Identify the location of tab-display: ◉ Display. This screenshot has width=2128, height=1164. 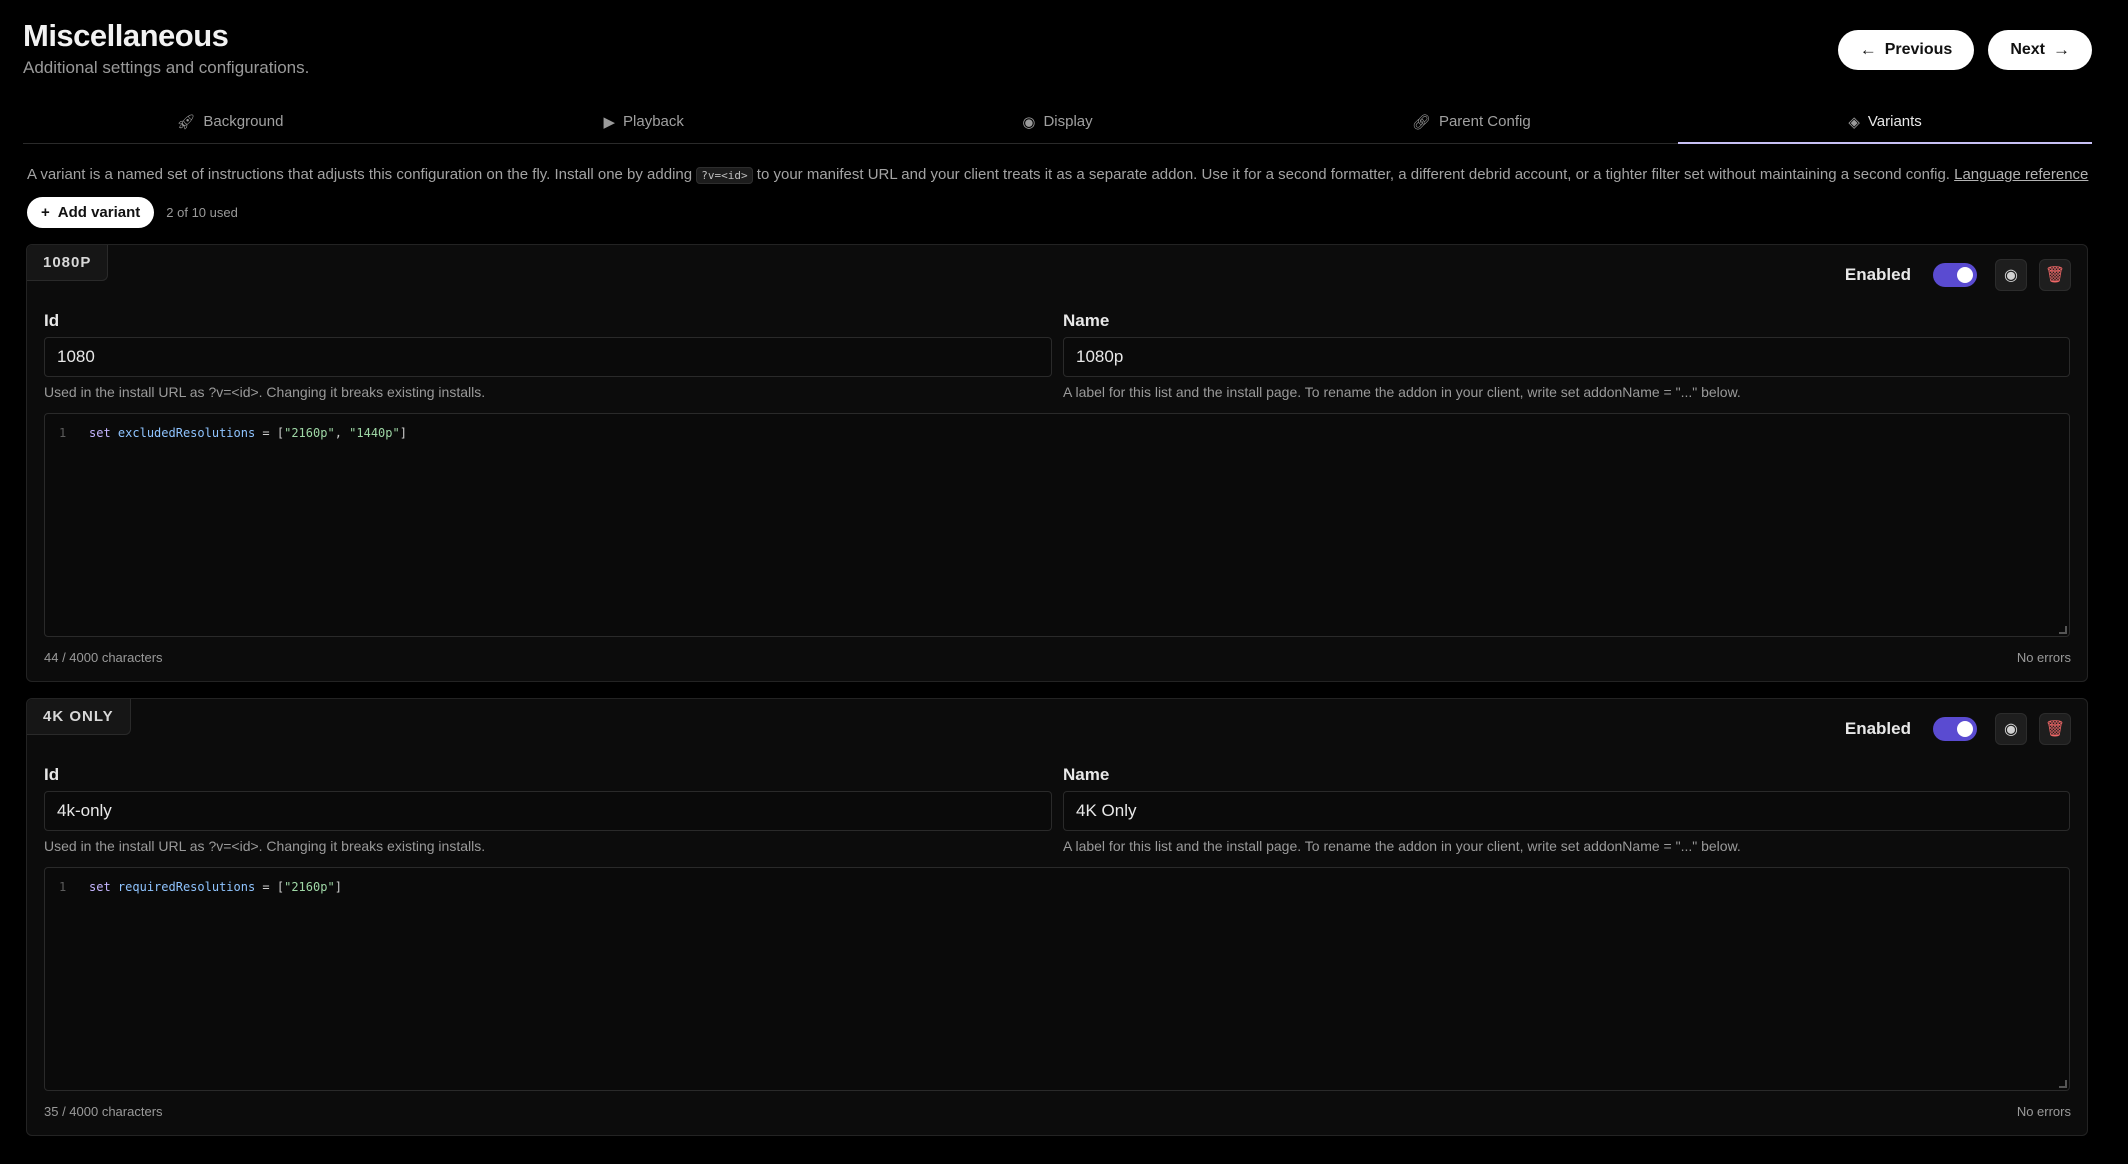
(1058, 121).